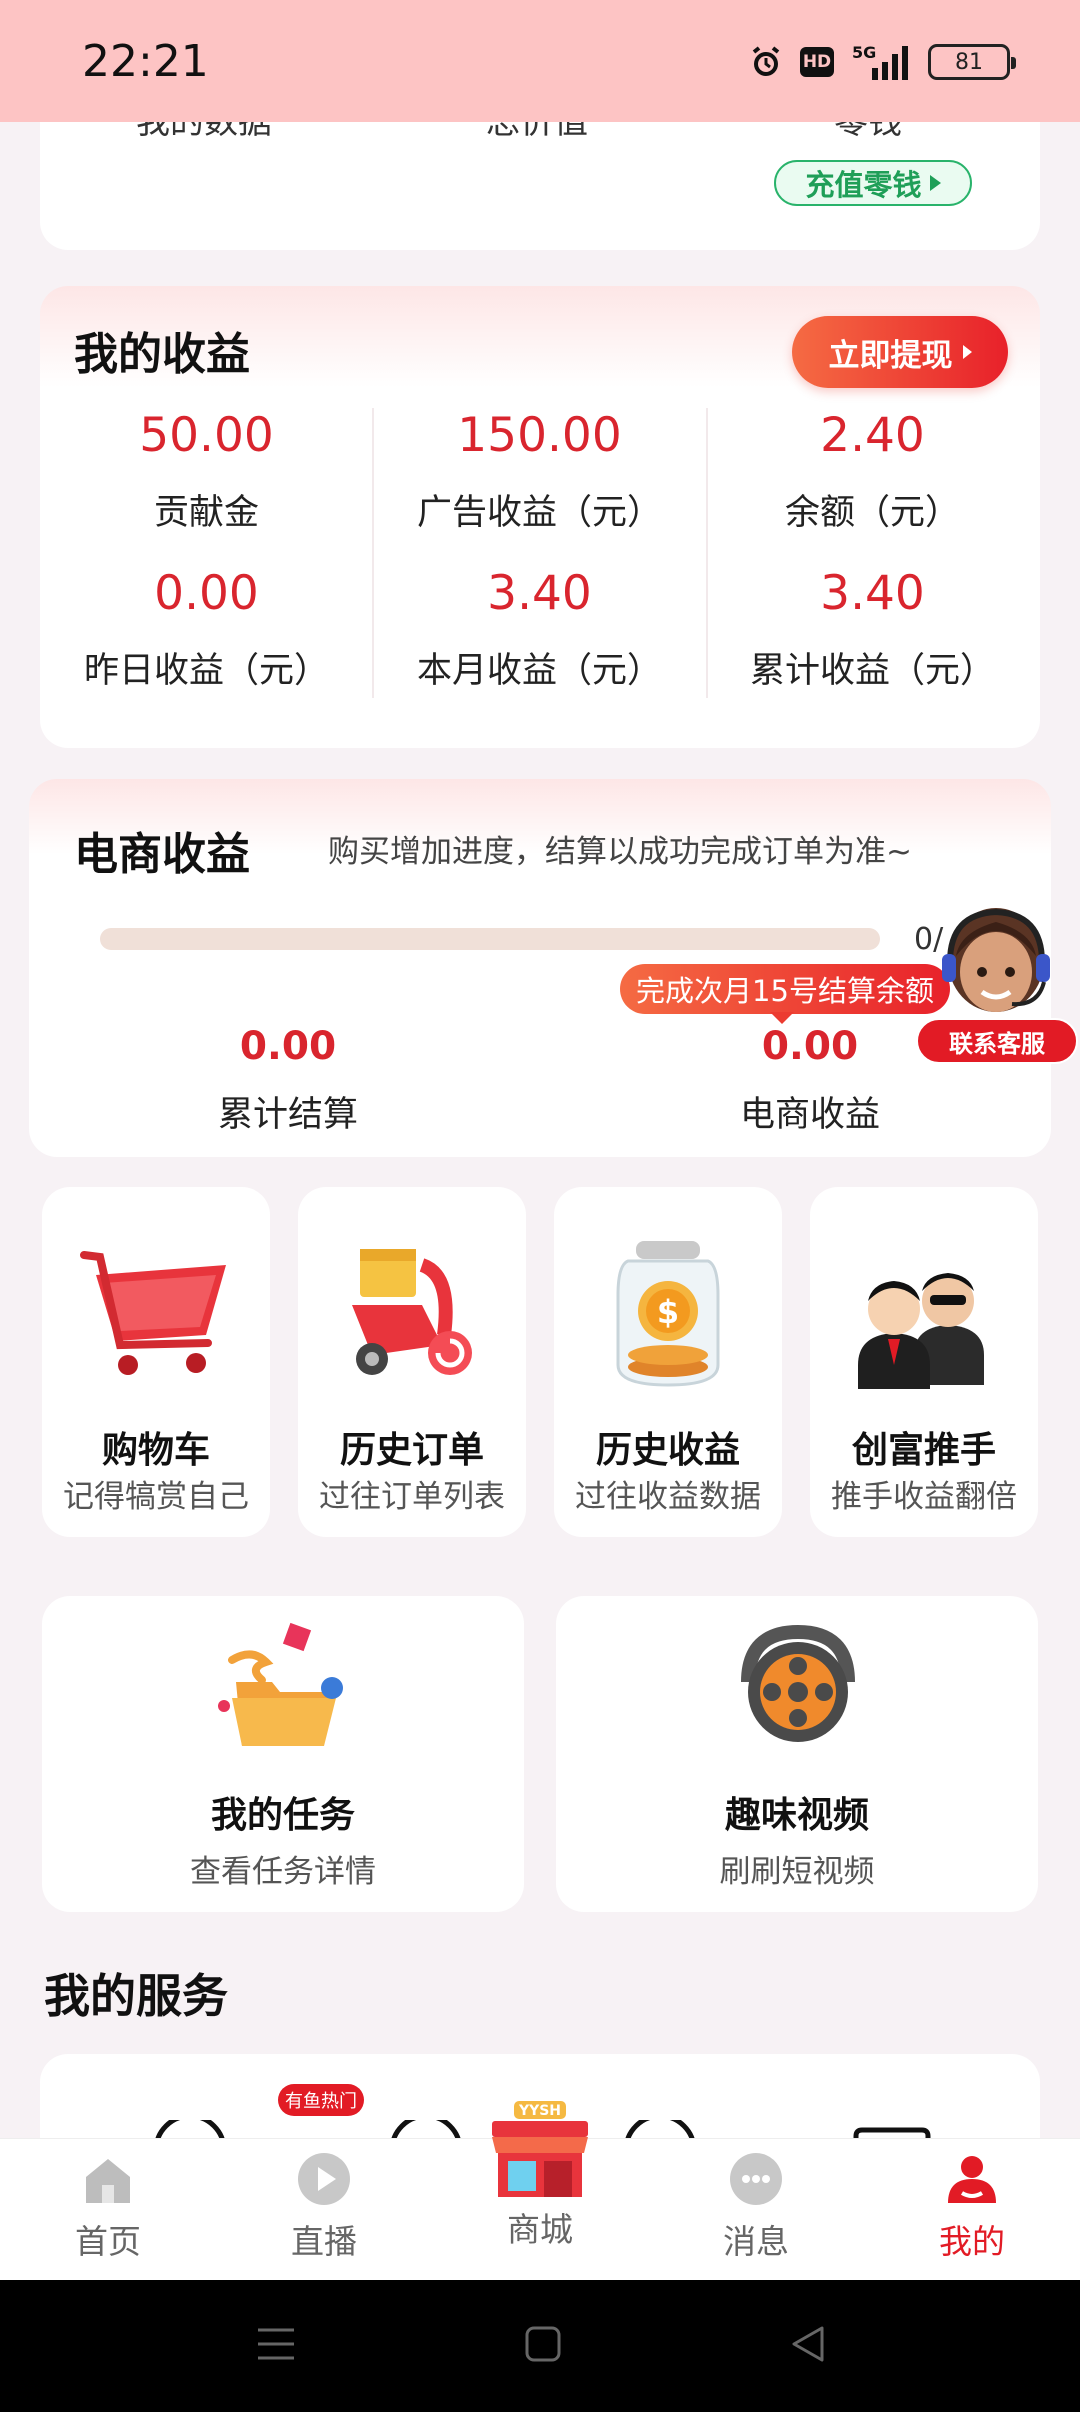 The height and width of the screenshot is (2412, 1080). Describe the element at coordinates (283, 1872) in the screenshot. I see `tile-subtitle: 查看任务详情` at that location.